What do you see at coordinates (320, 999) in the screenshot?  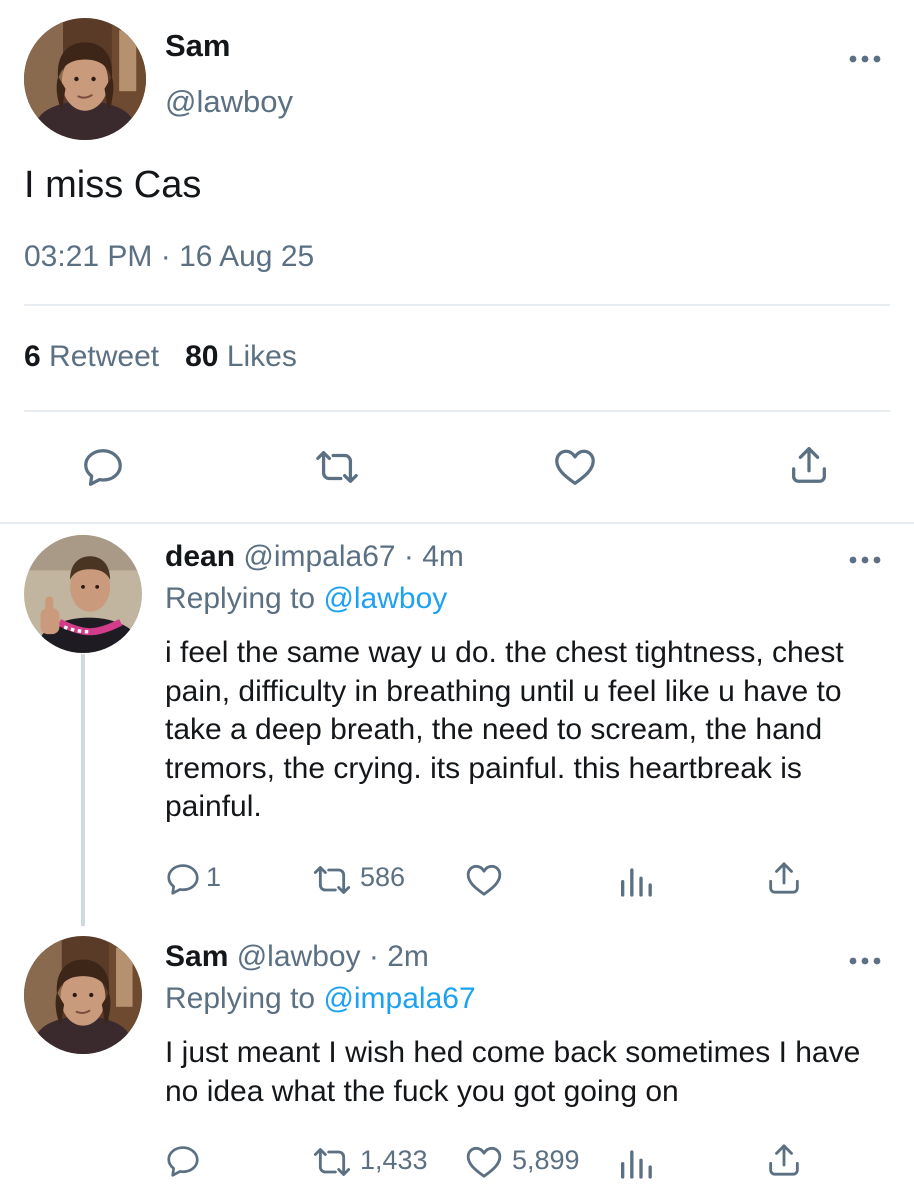 I see `replying-to: Replying to @impala67` at bounding box center [320, 999].